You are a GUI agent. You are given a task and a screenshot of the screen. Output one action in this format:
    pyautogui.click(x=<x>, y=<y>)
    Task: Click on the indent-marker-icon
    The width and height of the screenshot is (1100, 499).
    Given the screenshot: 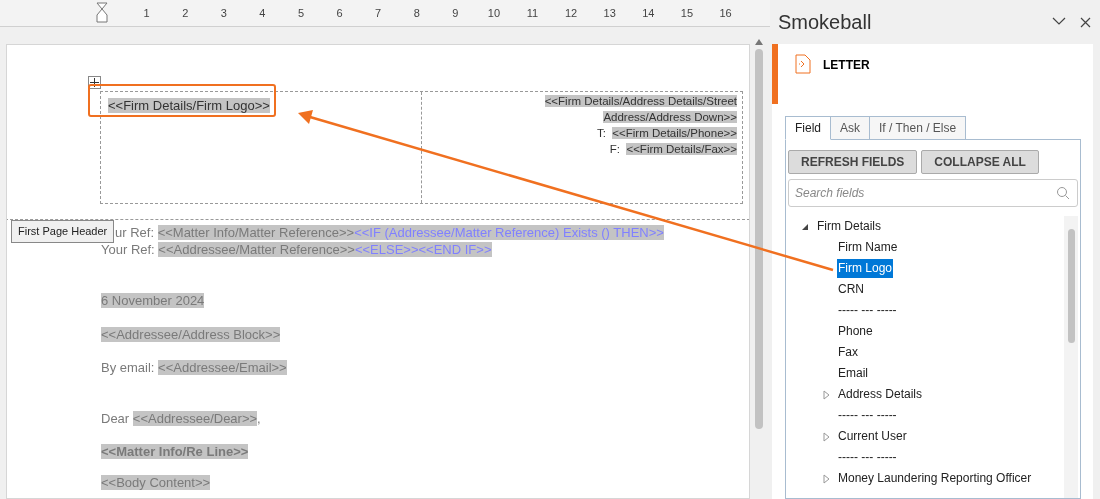 What is the action you would take?
    pyautogui.click(x=102, y=13)
    